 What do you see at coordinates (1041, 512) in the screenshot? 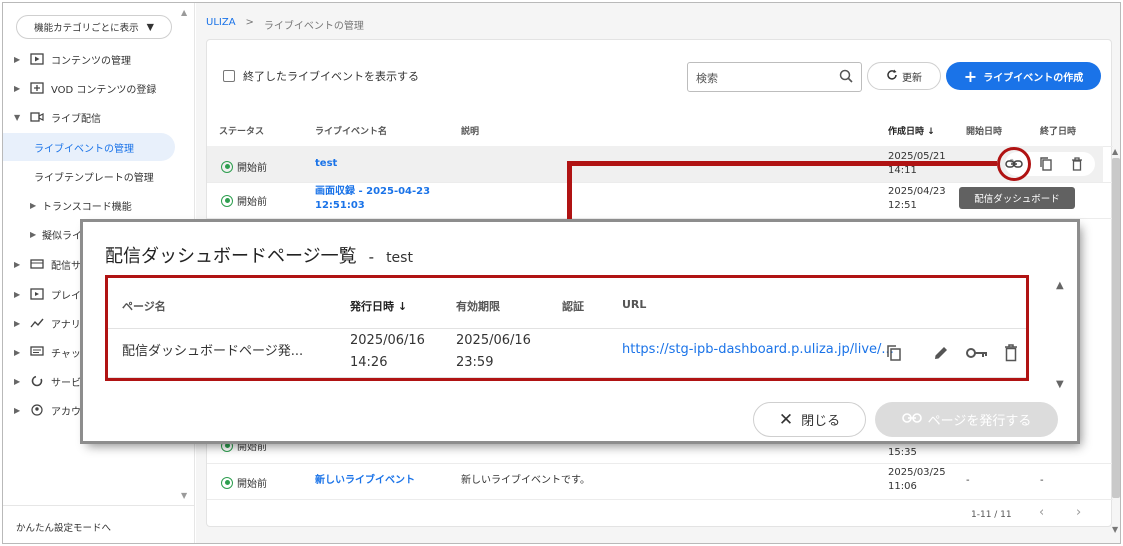
I see `prev-page-icon: ‹` at bounding box center [1041, 512].